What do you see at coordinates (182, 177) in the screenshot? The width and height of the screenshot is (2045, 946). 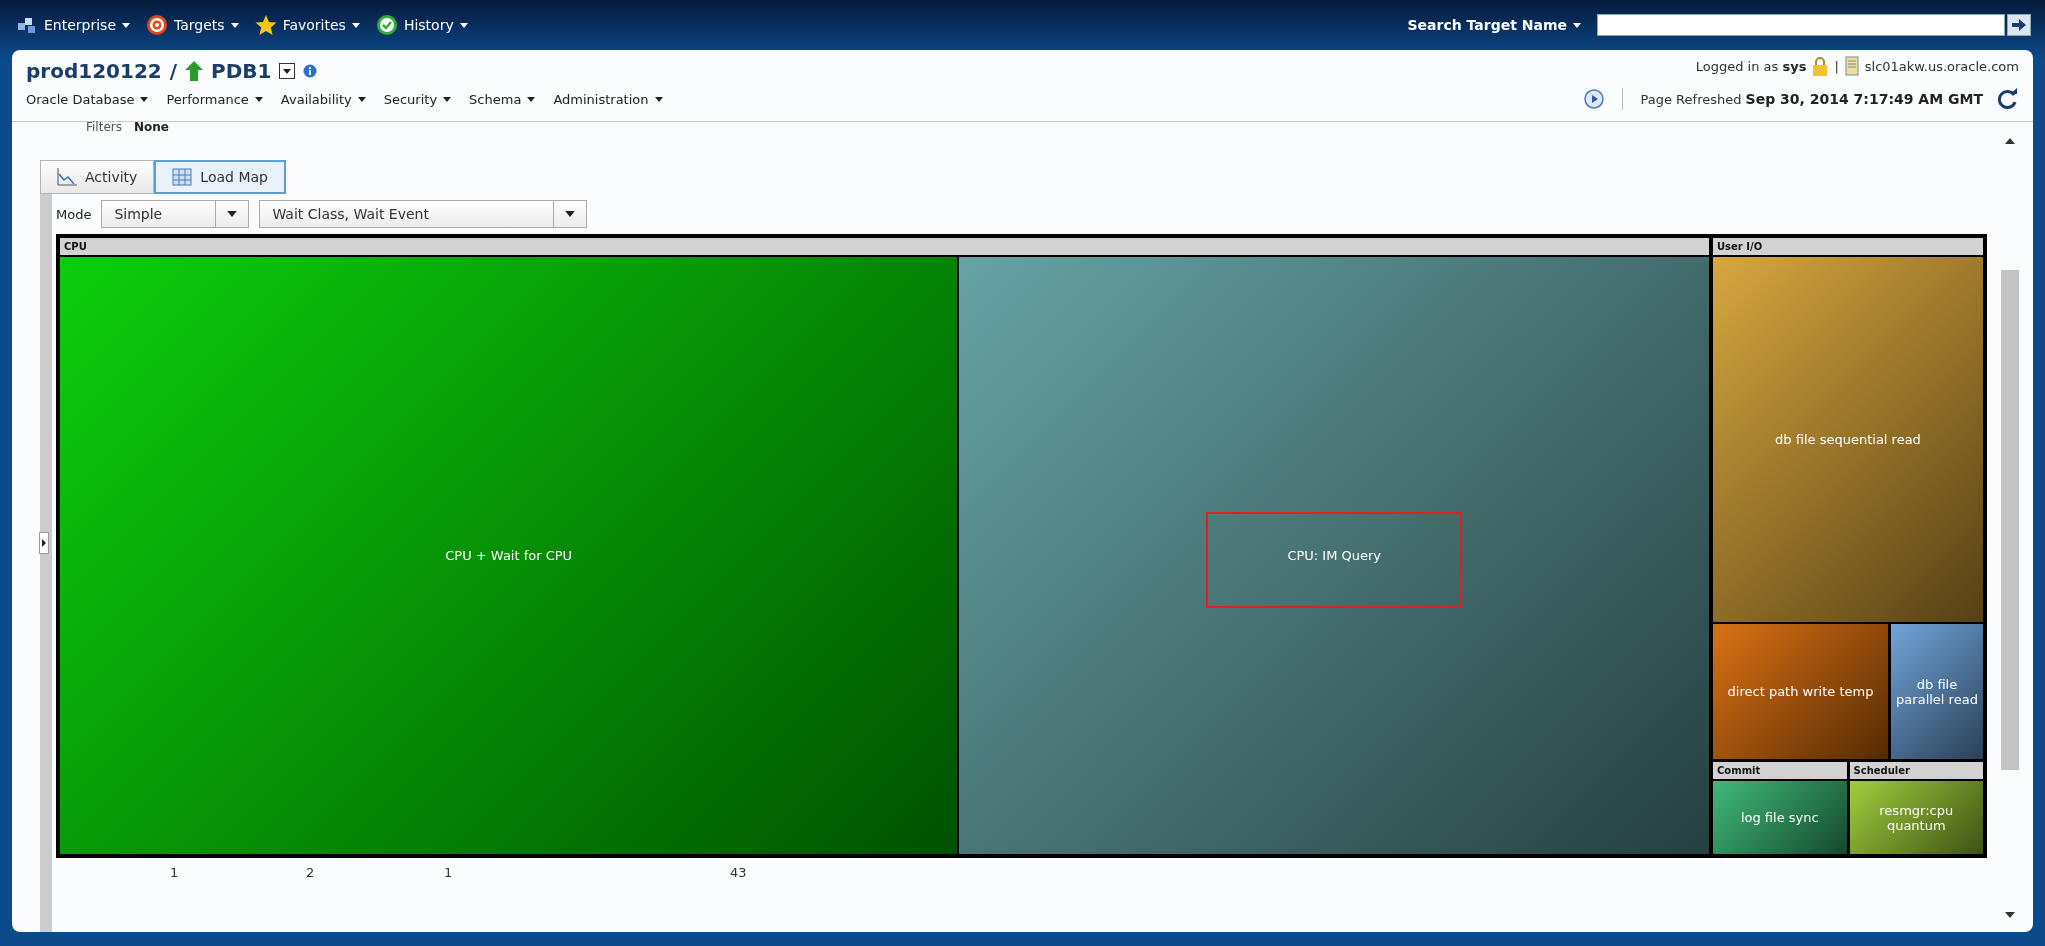 I see `grid-icon` at bounding box center [182, 177].